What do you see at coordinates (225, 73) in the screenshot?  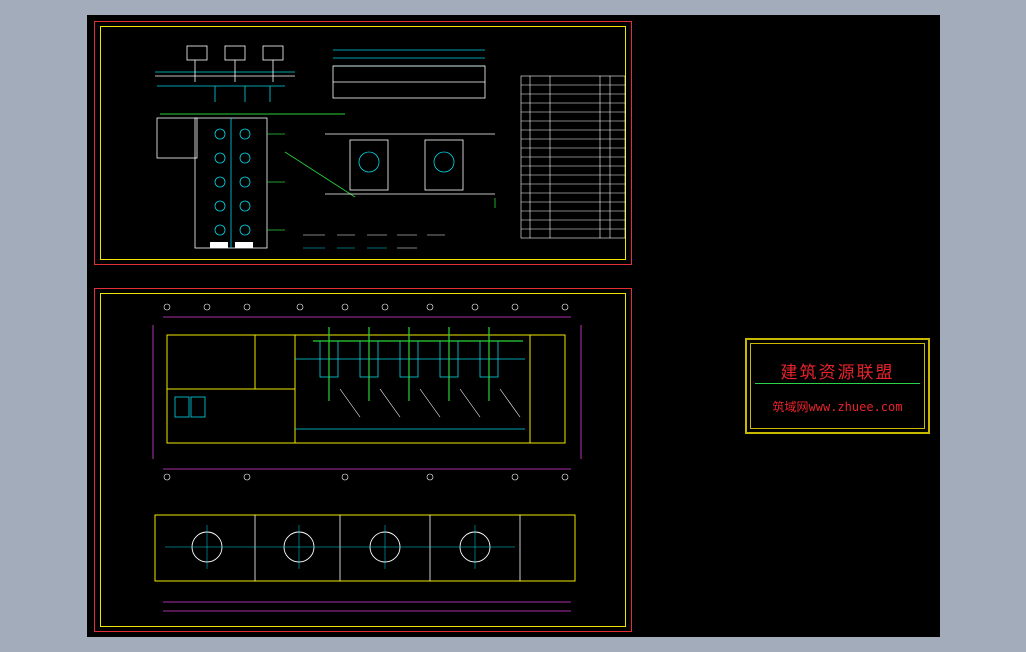 I see `top-equipment-row` at bounding box center [225, 73].